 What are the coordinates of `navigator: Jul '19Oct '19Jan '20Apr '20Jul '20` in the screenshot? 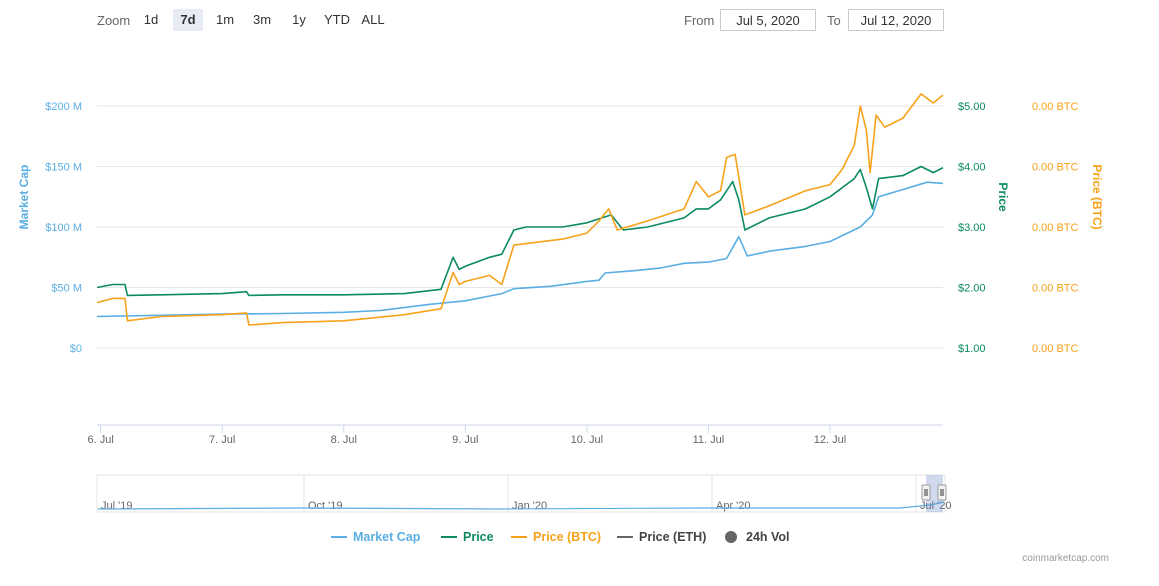 It's located at (523, 493).